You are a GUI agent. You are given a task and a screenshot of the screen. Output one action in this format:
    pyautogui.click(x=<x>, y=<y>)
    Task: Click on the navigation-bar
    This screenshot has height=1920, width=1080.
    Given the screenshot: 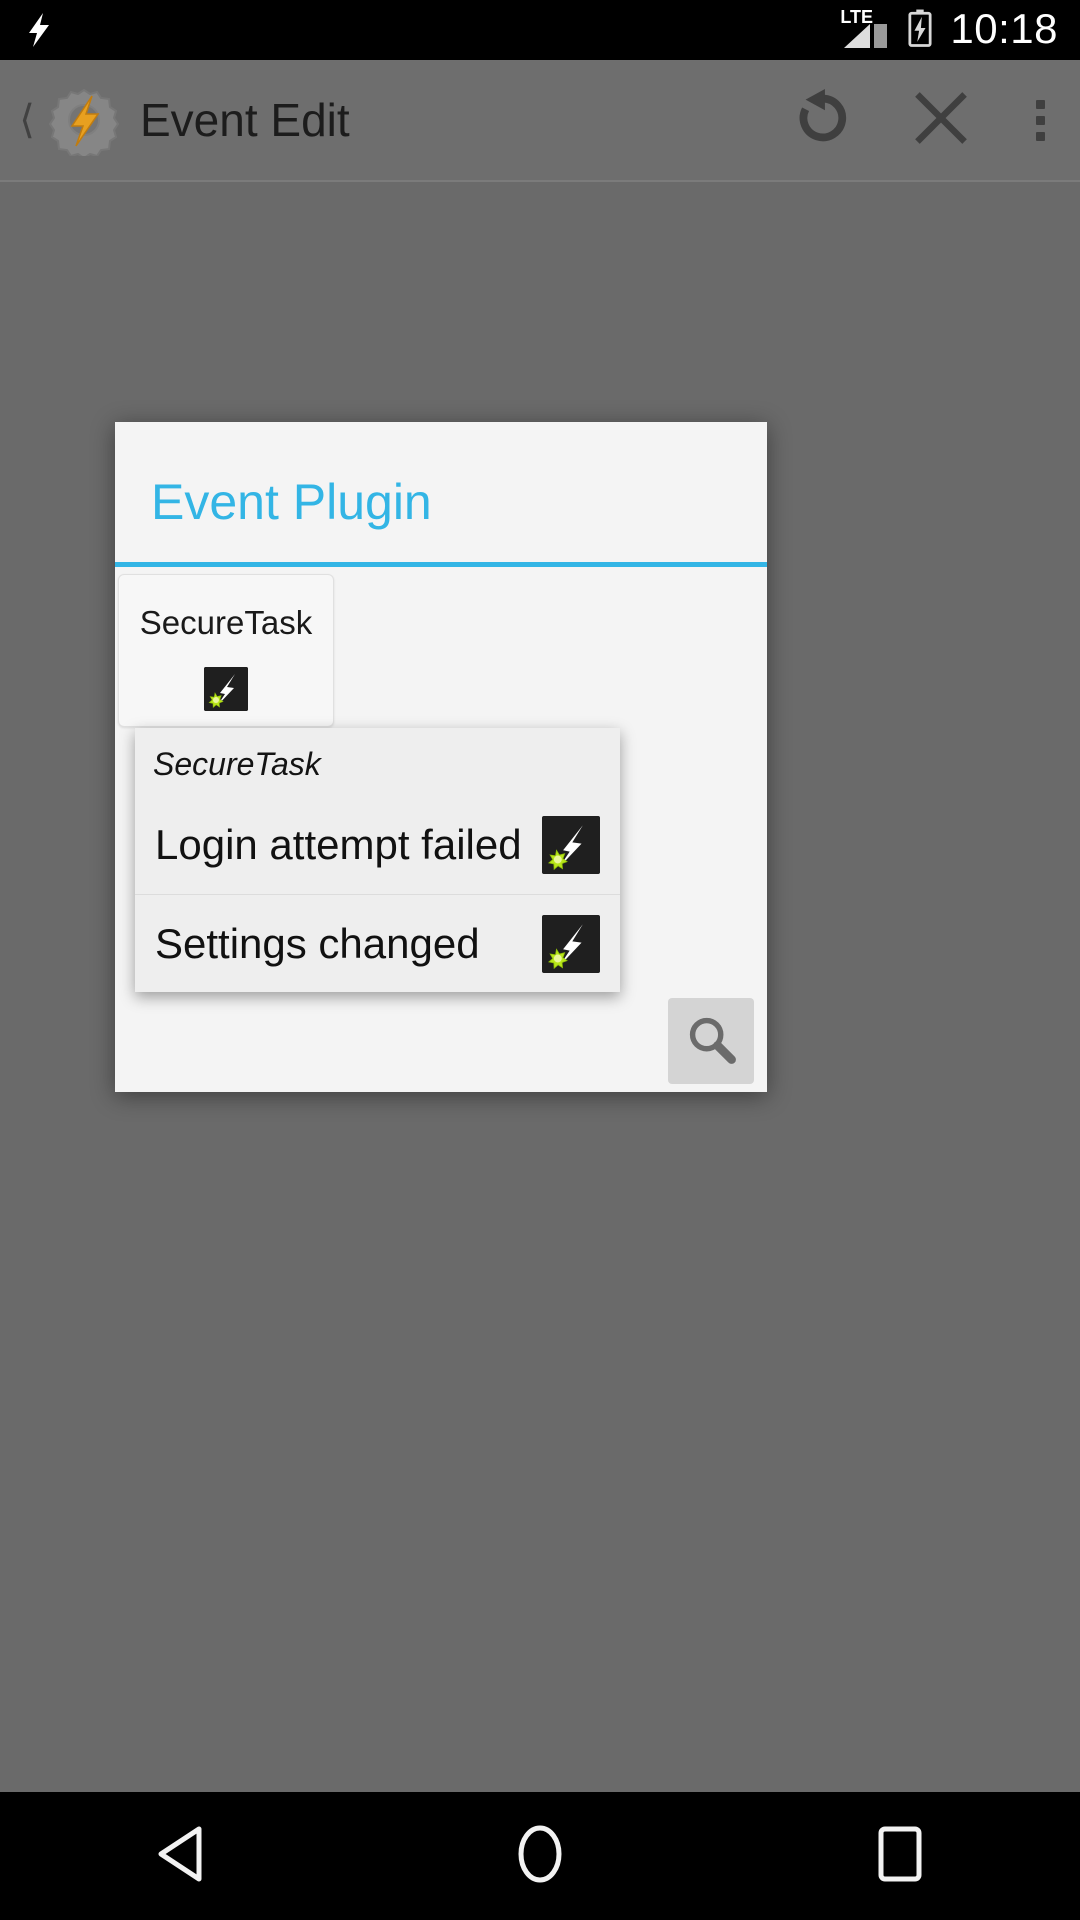 What is the action you would take?
    pyautogui.click(x=540, y=1856)
    